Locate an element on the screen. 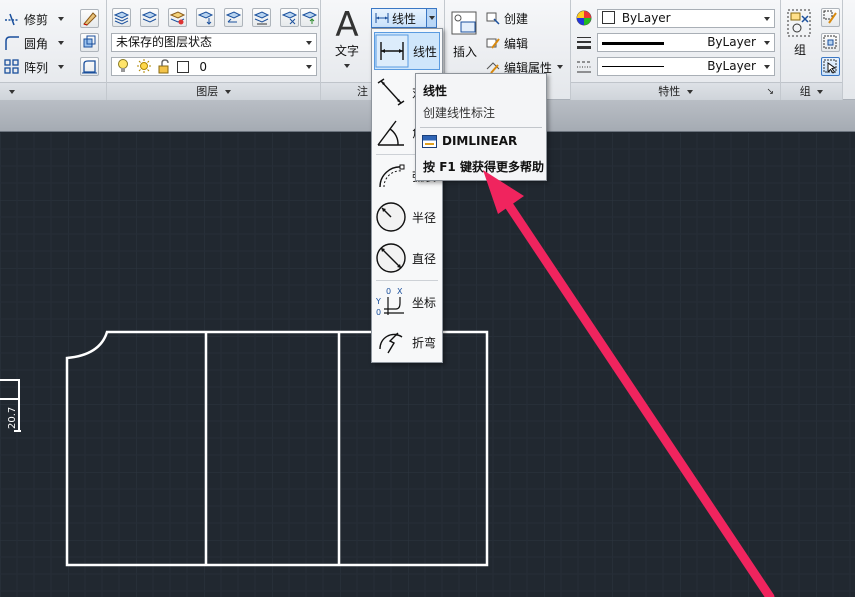 Image resolution: width=855 pixels, height=597 pixels. copy-button is located at coordinates (89, 42).